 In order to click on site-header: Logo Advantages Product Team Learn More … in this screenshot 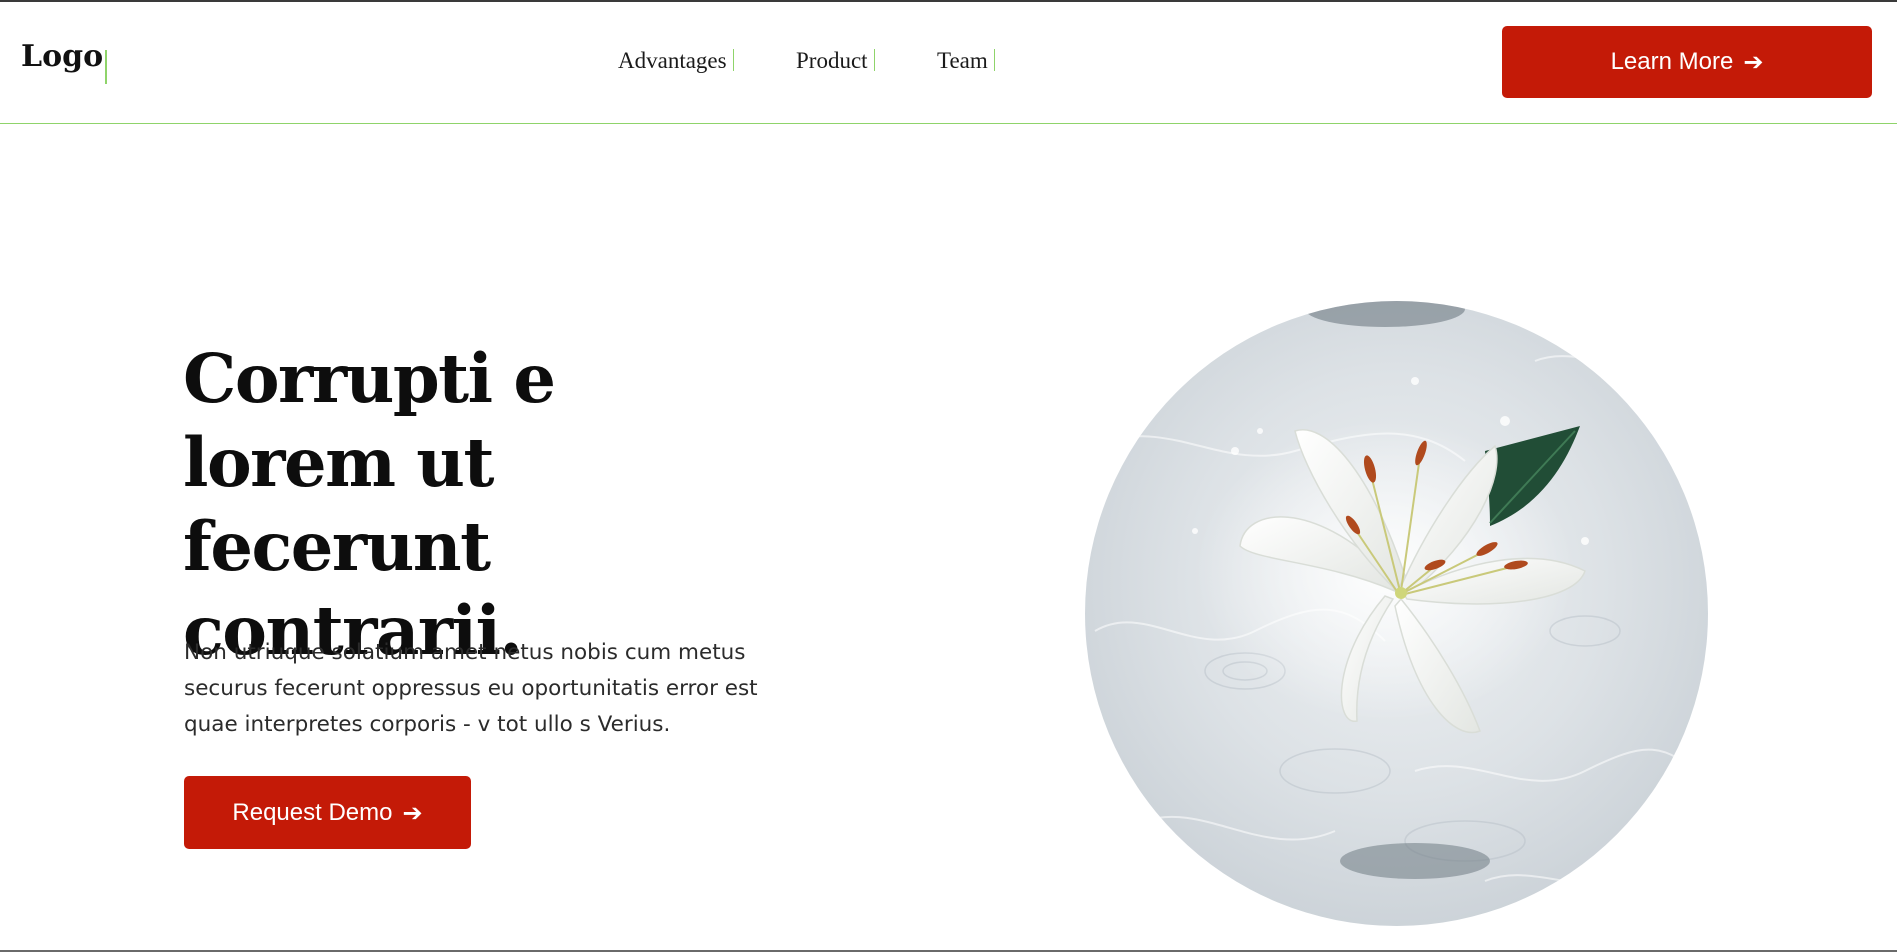, I will do `click(948, 63)`.